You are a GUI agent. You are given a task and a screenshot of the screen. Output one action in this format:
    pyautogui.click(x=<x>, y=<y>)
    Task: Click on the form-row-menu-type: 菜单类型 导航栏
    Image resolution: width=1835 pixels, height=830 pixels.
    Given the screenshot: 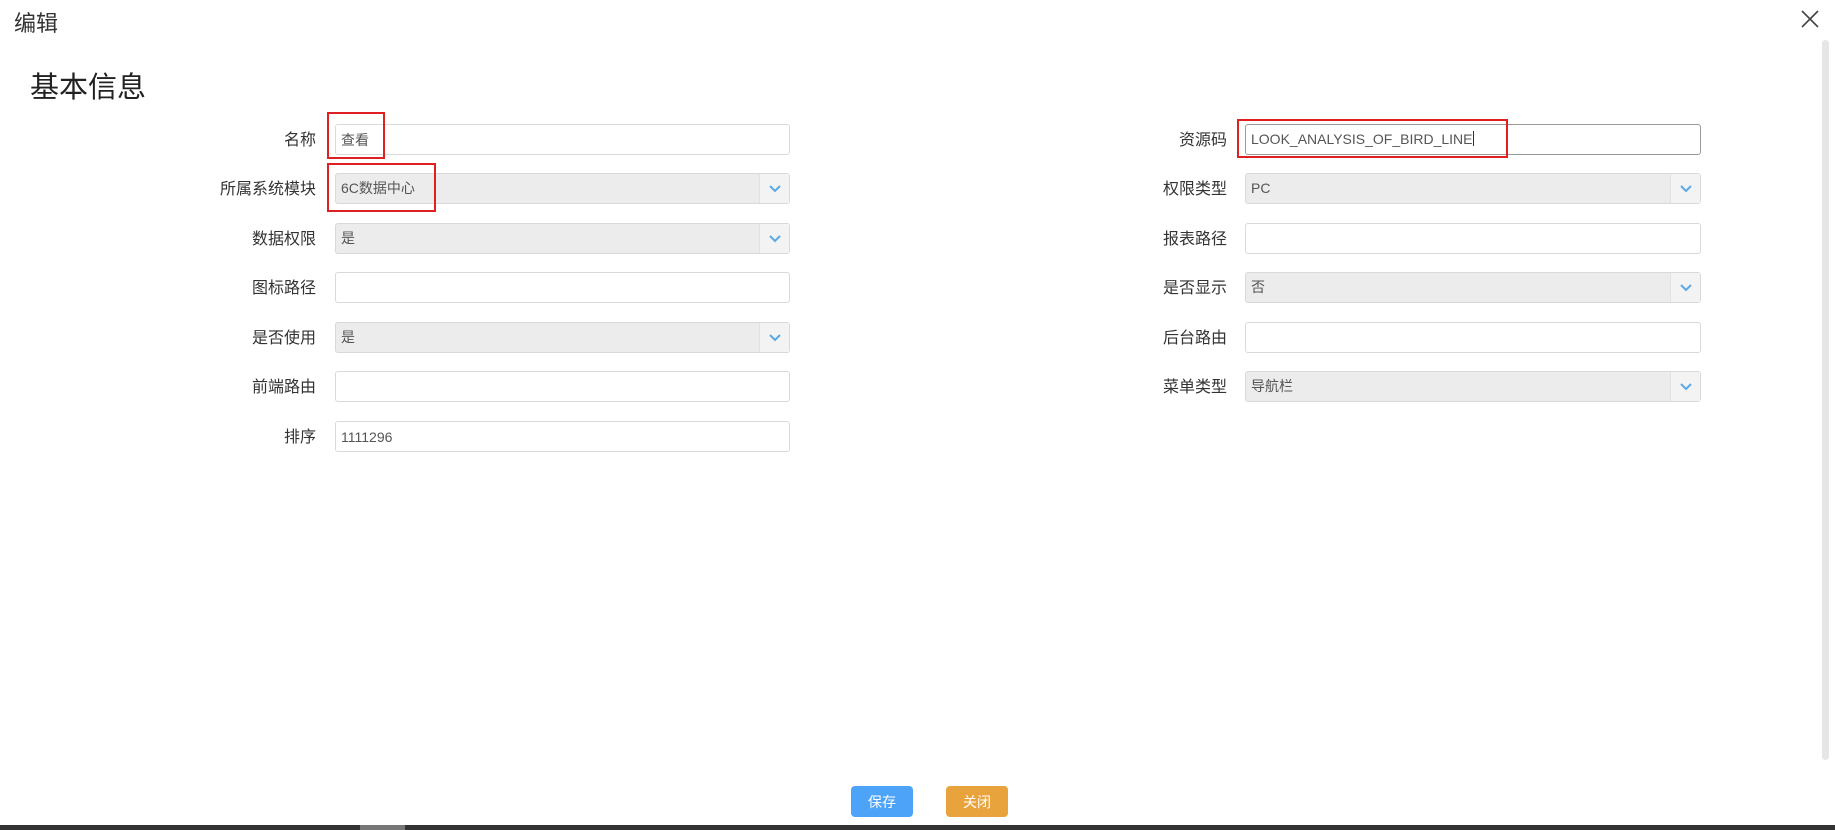 What is the action you would take?
    pyautogui.click(x=1355, y=387)
    